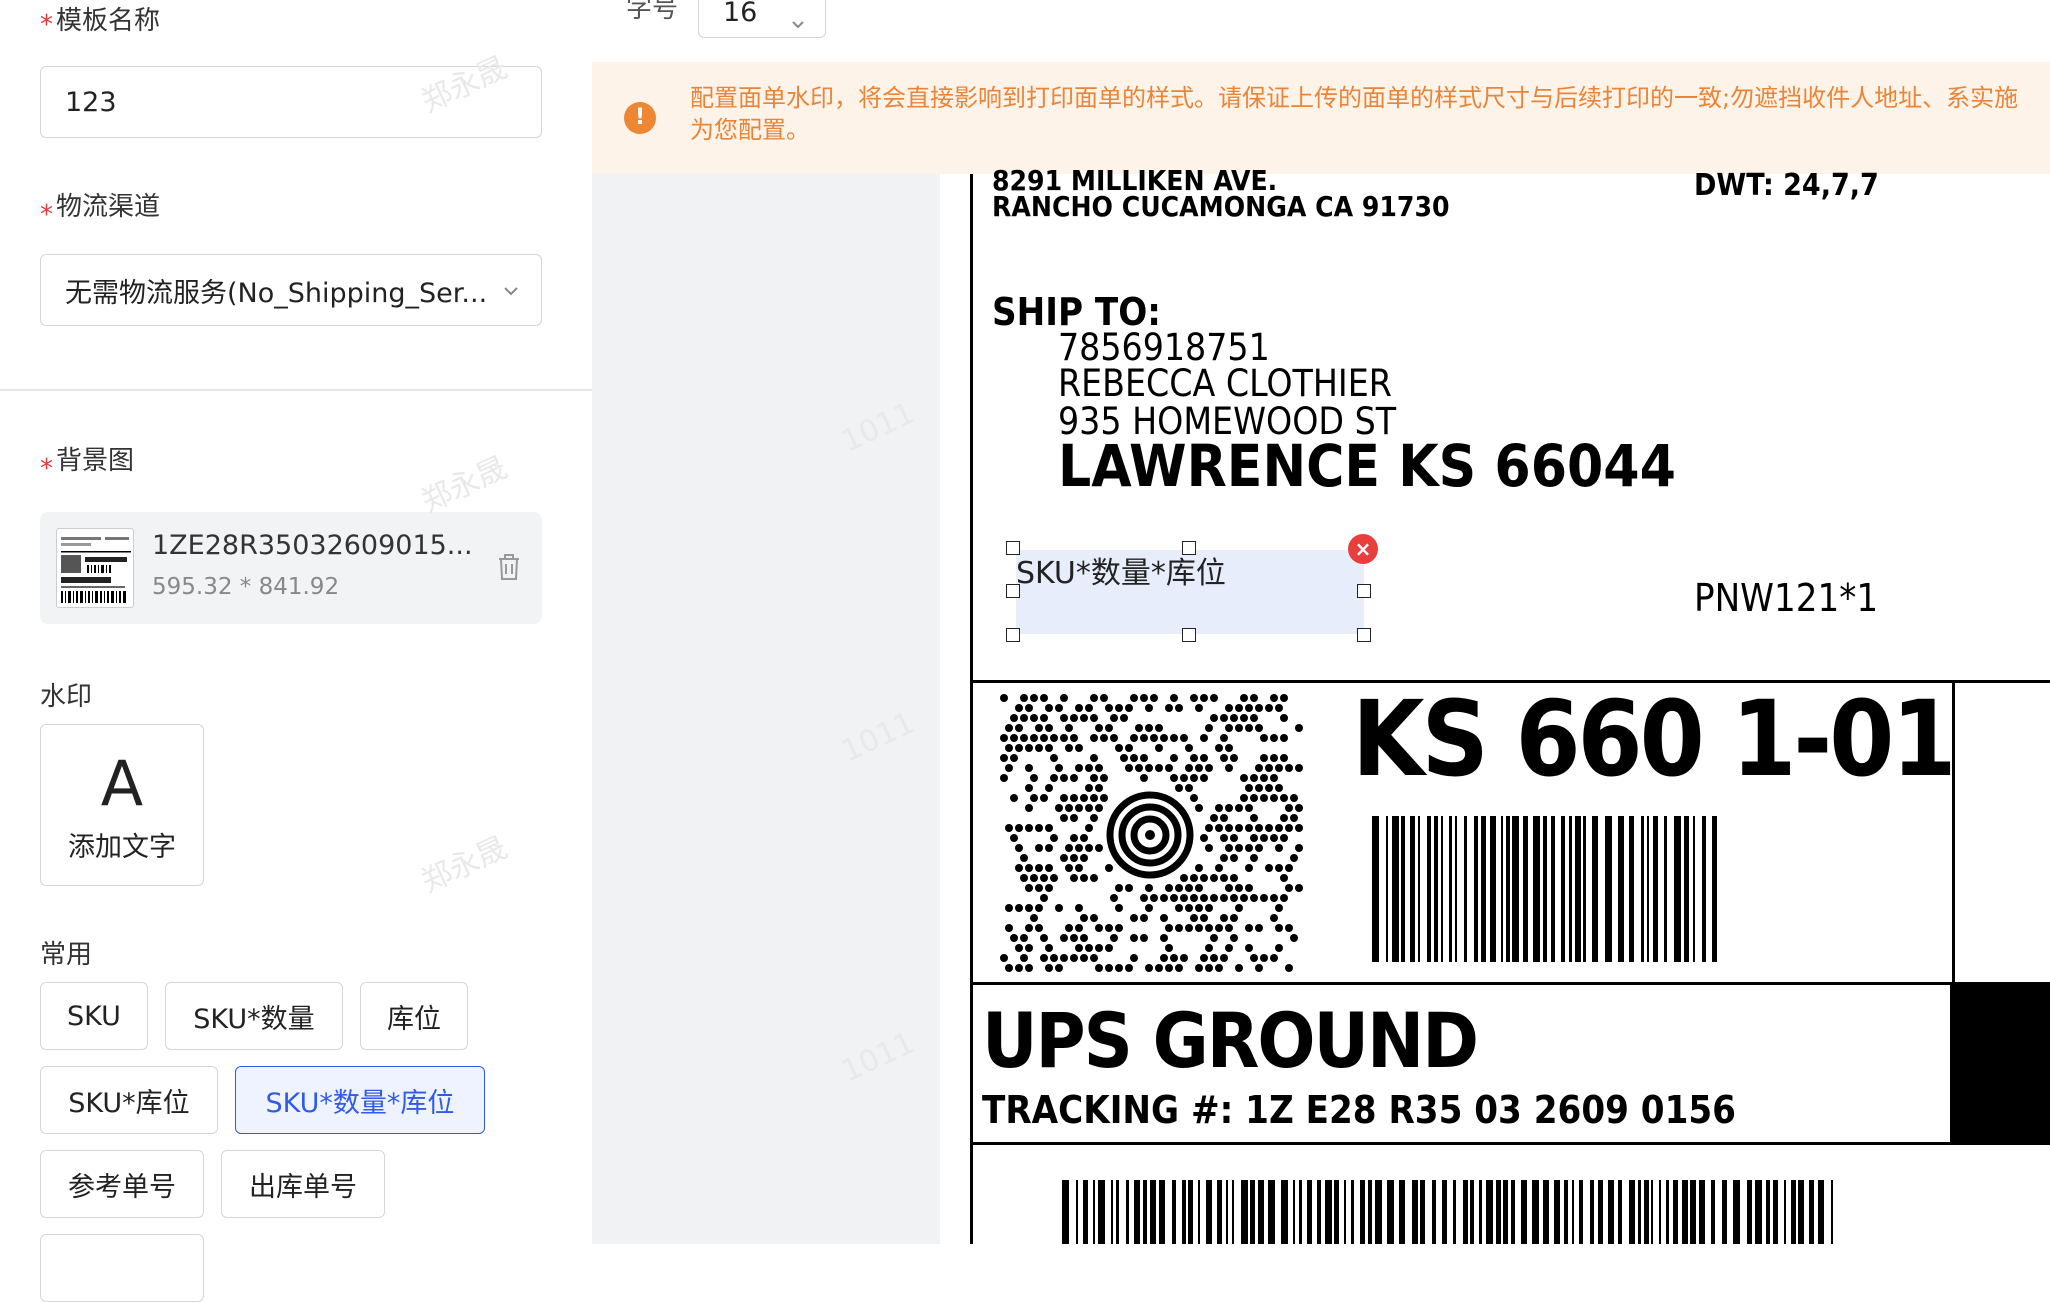  Describe the element at coordinates (129, 1100) in the screenshot. I see `tag-sku-location: SKU*库位` at that location.